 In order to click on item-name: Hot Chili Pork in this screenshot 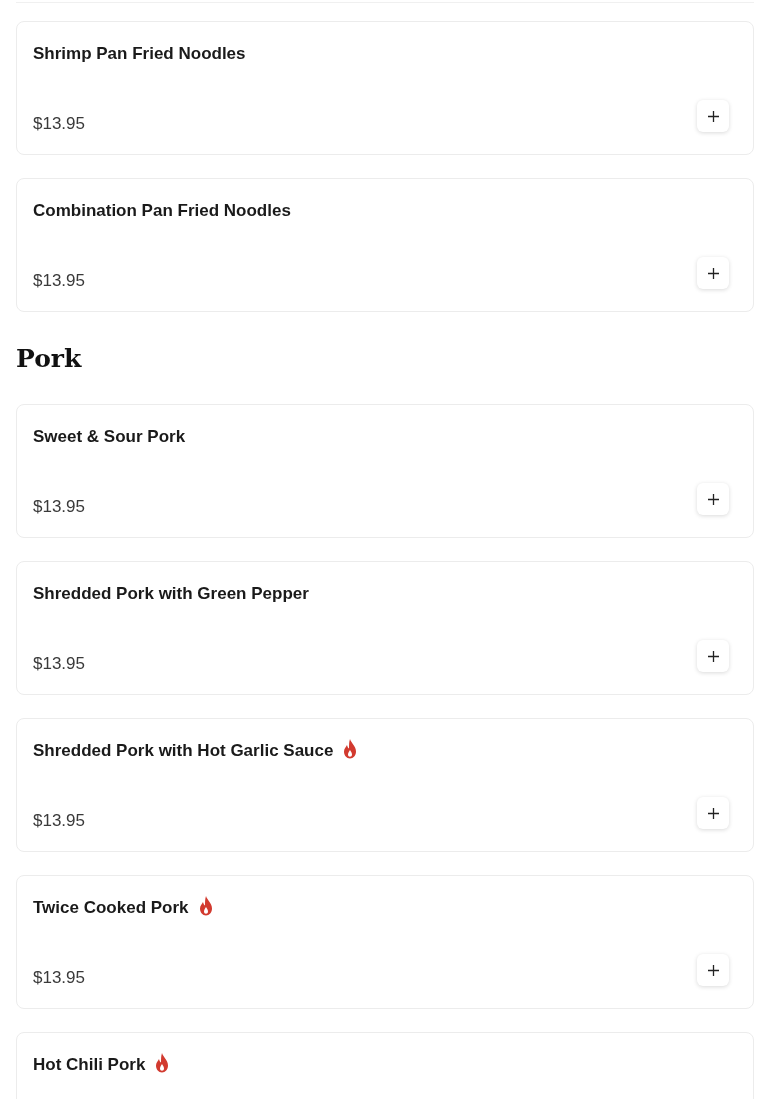, I will do `click(89, 1064)`.